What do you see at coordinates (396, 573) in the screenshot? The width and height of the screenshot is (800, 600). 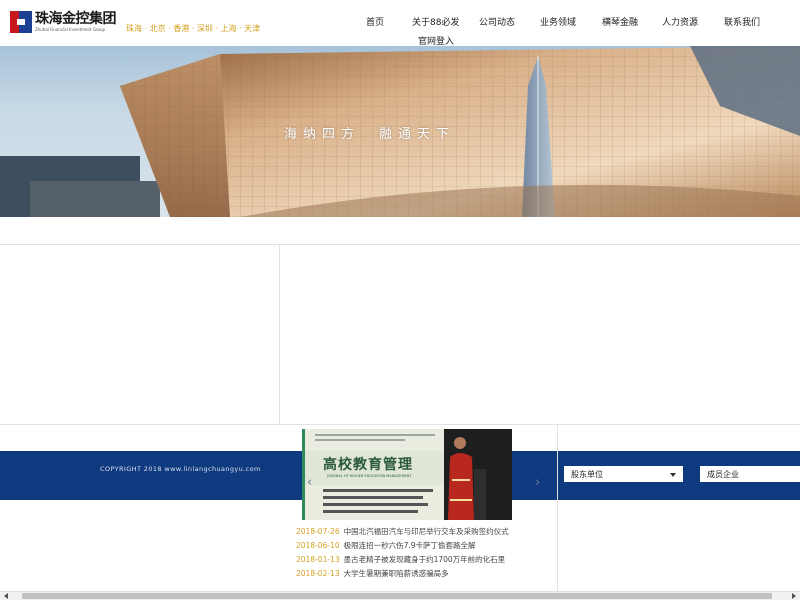 I see `news-title: 大学生暑期兼职陷薪诱惑骗局多` at bounding box center [396, 573].